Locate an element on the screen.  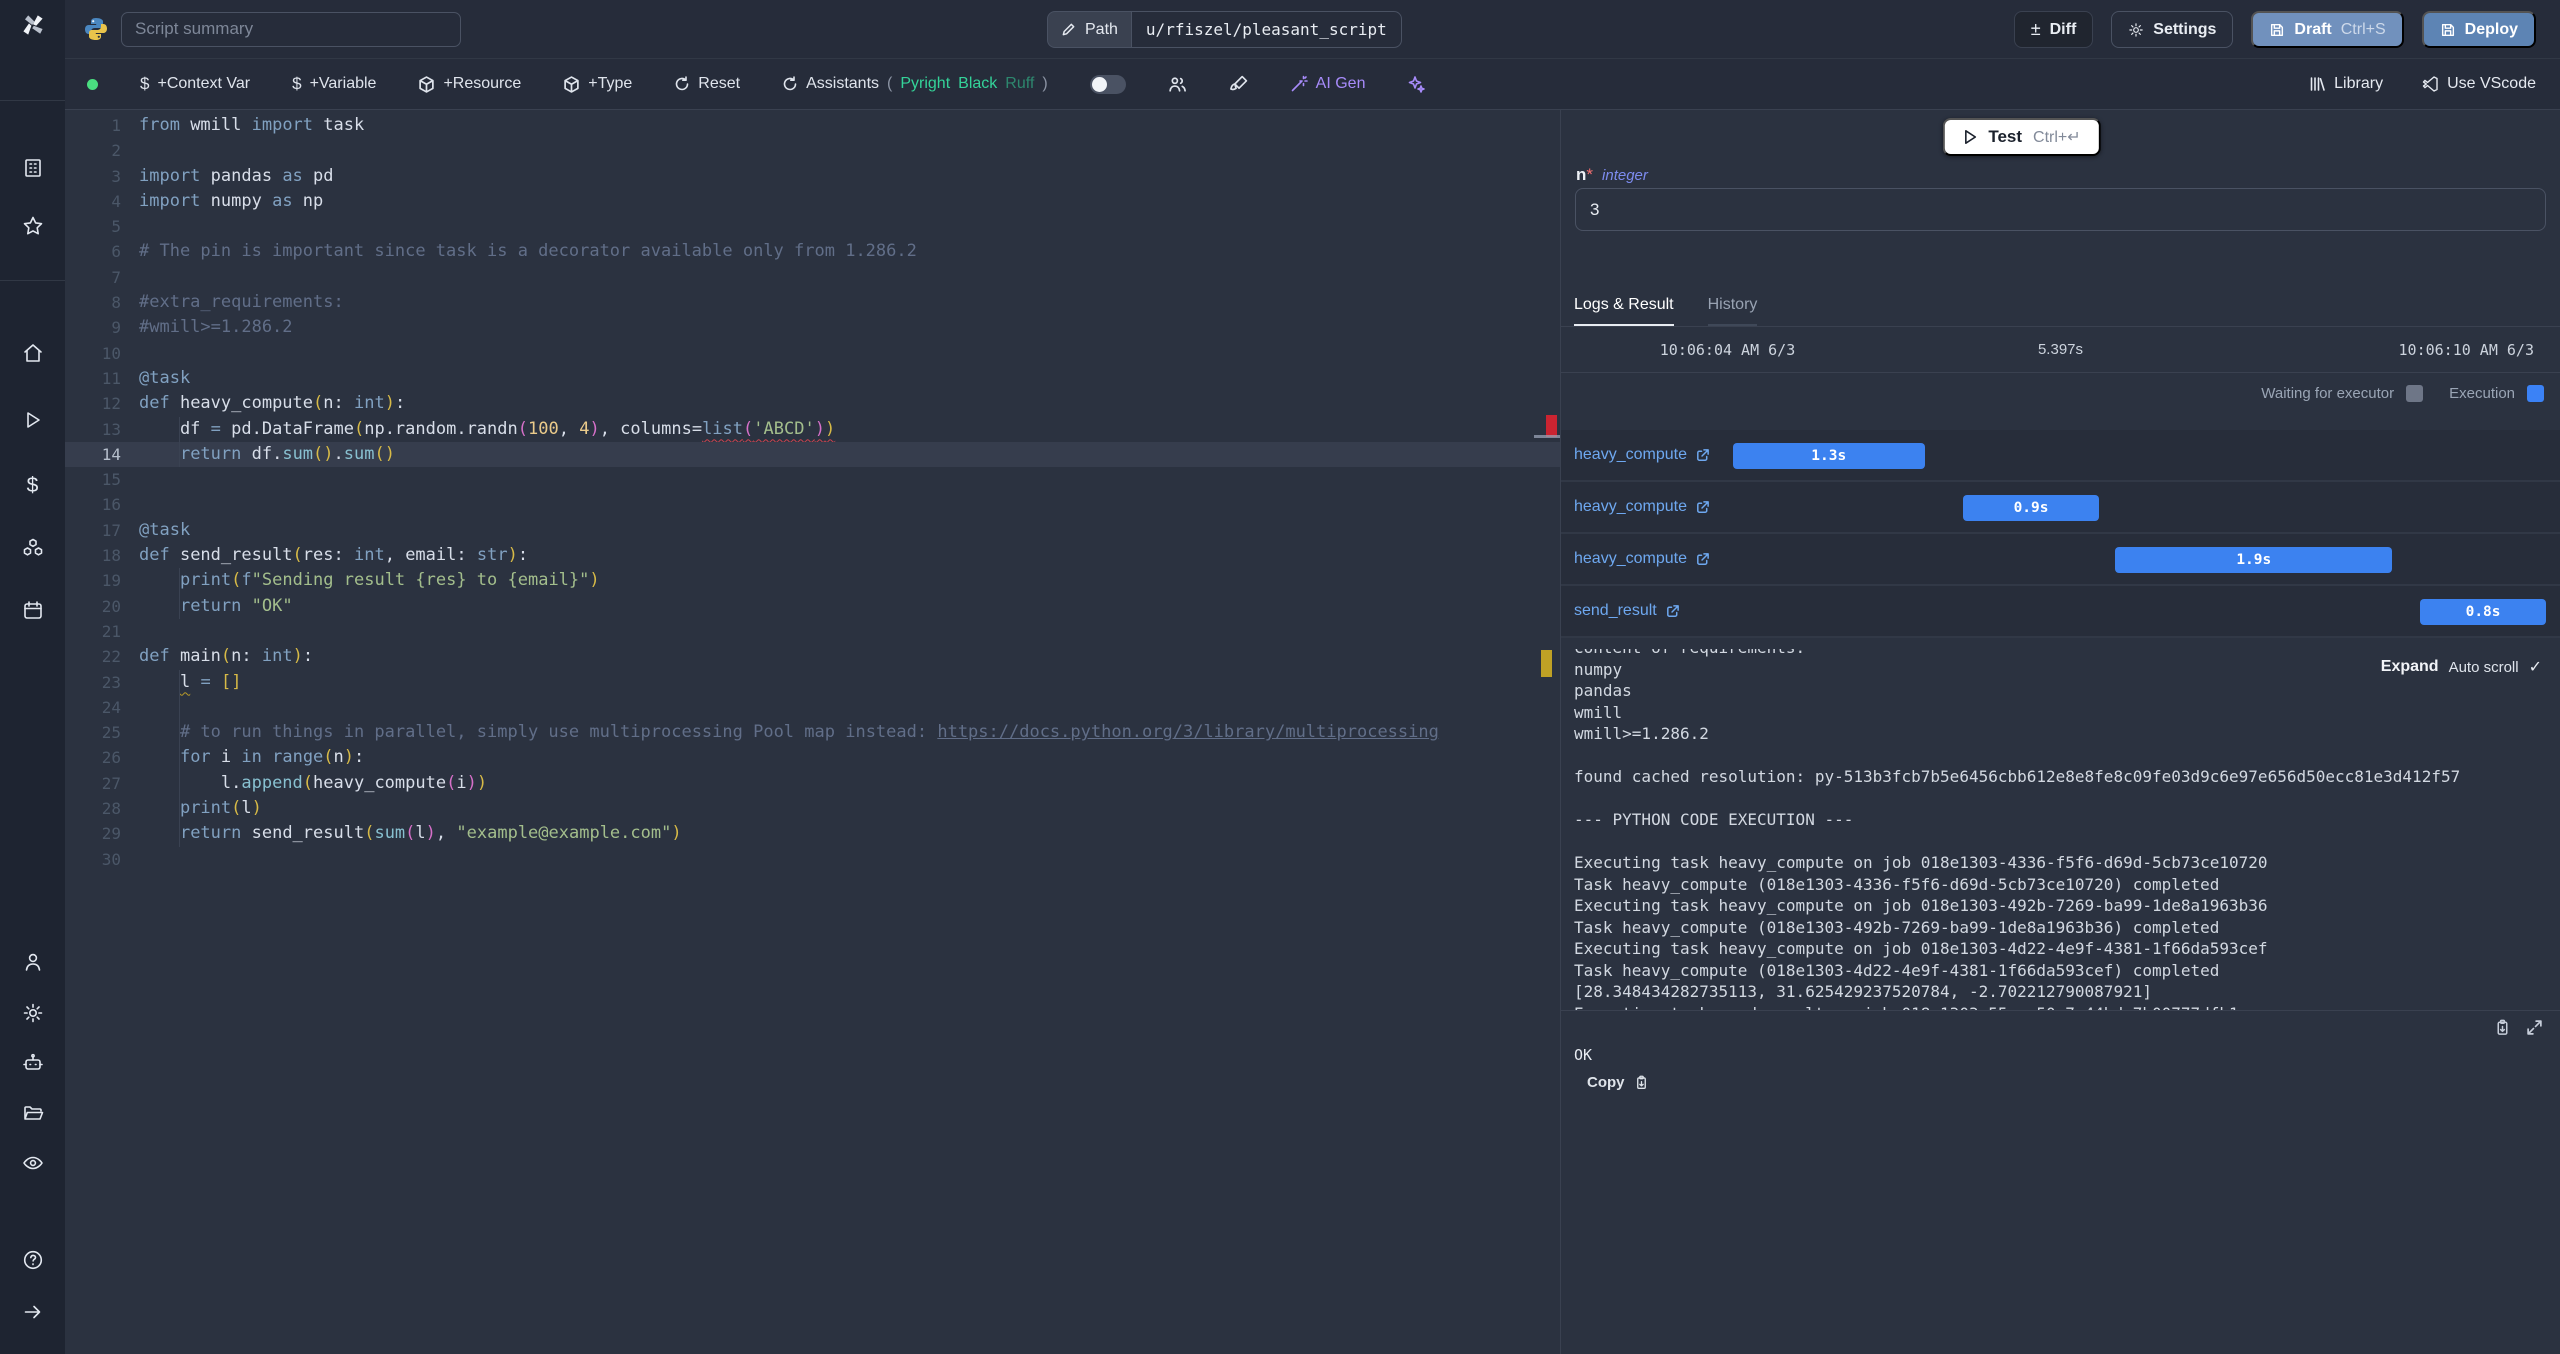
code-line: 9 #wmill>=1.286.2 is located at coordinates (812, 327).